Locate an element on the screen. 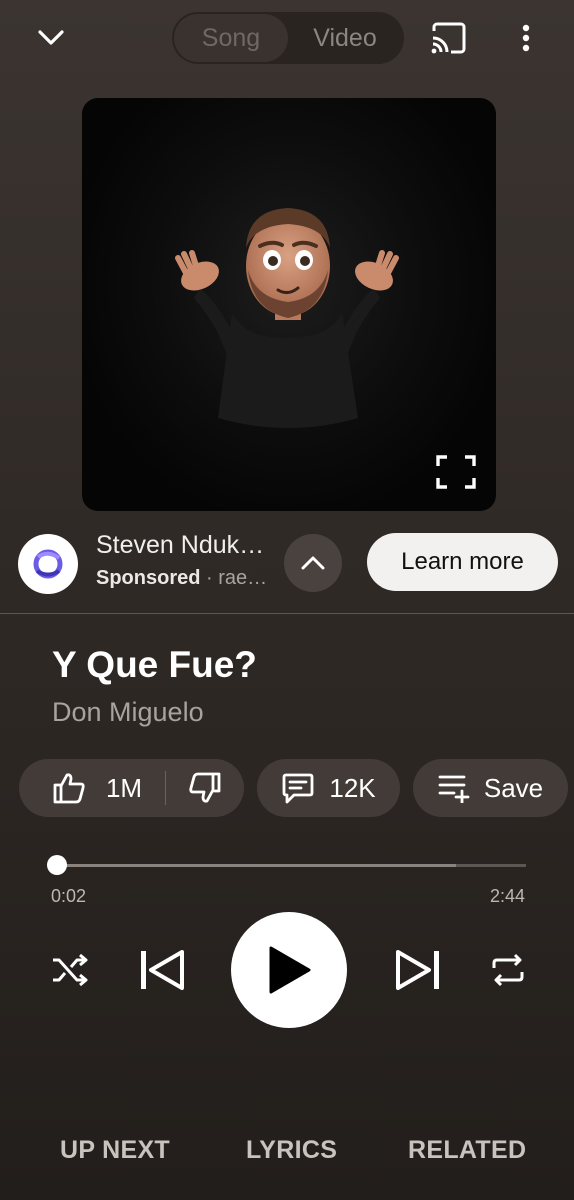 The image size is (574, 1200). next-button is located at coordinates (418, 970).